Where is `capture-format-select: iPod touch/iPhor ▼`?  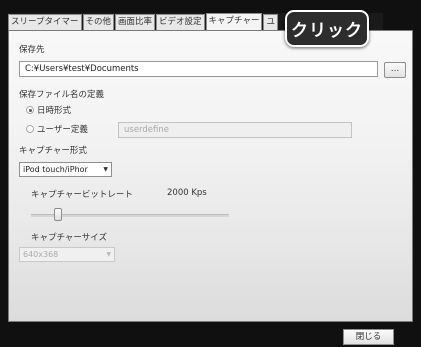 capture-format-select: iPod touch/iPhor ▼ is located at coordinates (65, 169).